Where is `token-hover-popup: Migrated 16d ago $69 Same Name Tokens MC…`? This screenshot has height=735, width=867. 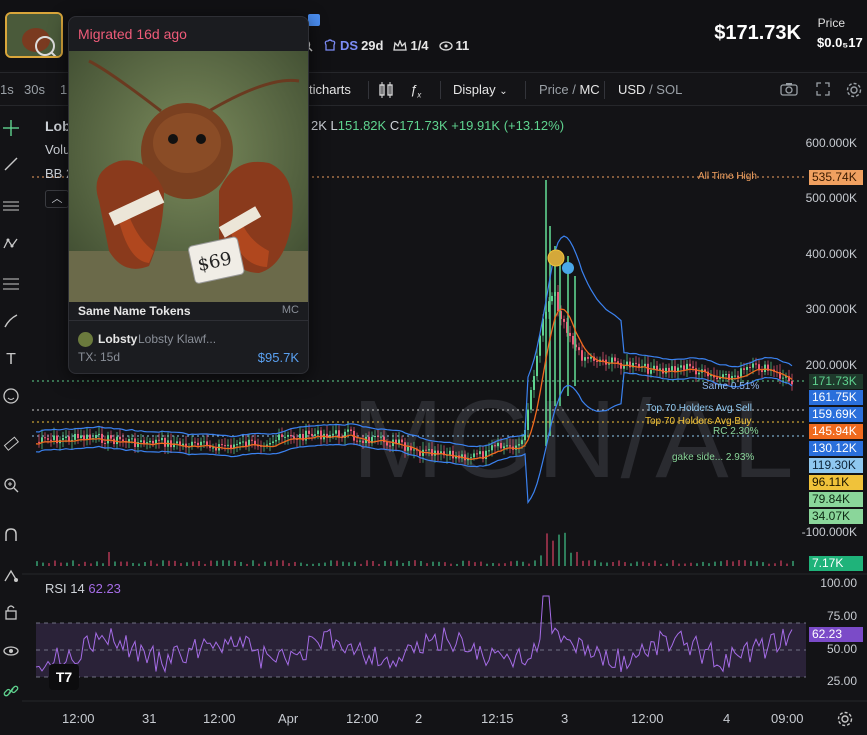
token-hover-popup: Migrated 16d ago $69 Same Name Tokens MC… is located at coordinates (188, 195).